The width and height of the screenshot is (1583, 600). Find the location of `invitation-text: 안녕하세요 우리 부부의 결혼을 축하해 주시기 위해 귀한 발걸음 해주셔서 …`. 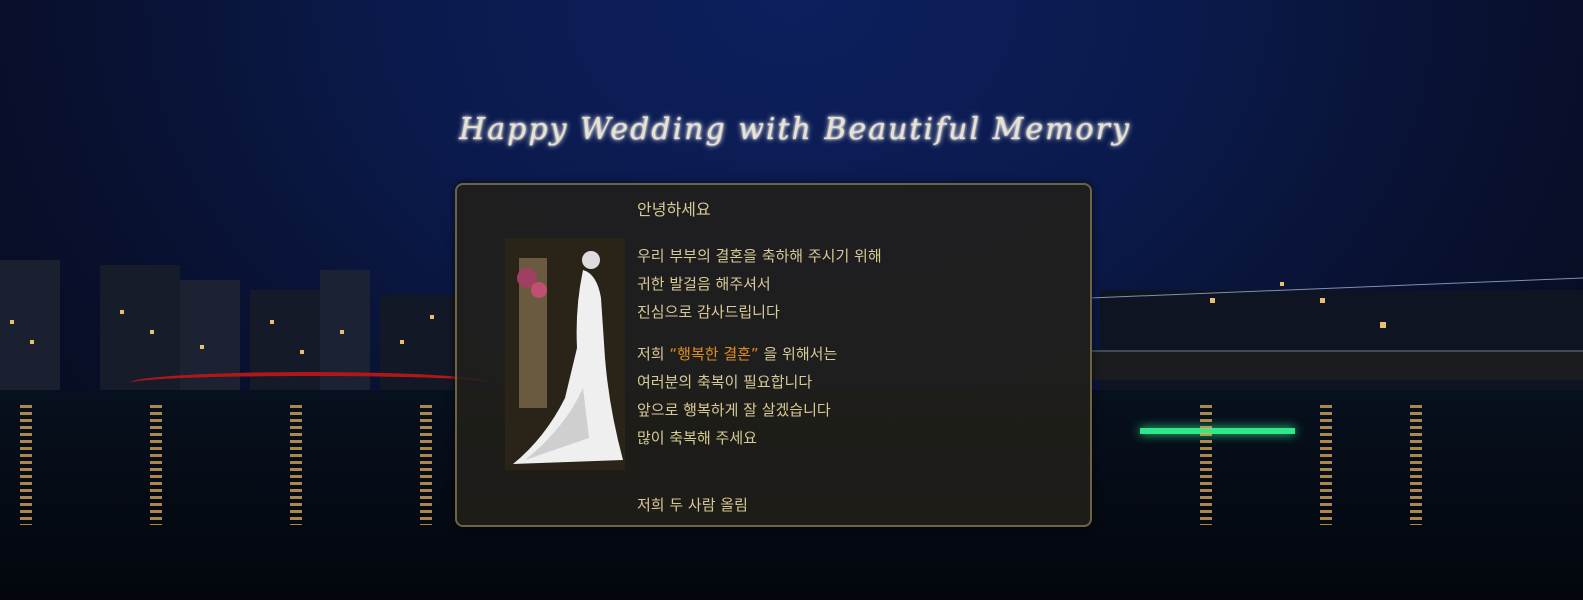

invitation-text: 안녕하세요 우리 부부의 결혼을 축하해 주시기 위해 귀한 발걸음 해주셔서 … is located at coordinates (857, 324).